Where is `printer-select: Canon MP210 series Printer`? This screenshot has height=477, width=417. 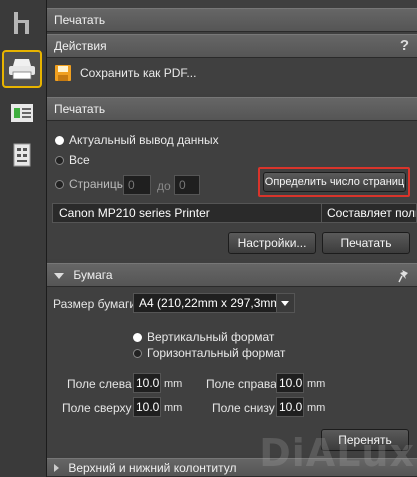 printer-select: Canon MP210 series Printer is located at coordinates (190, 213).